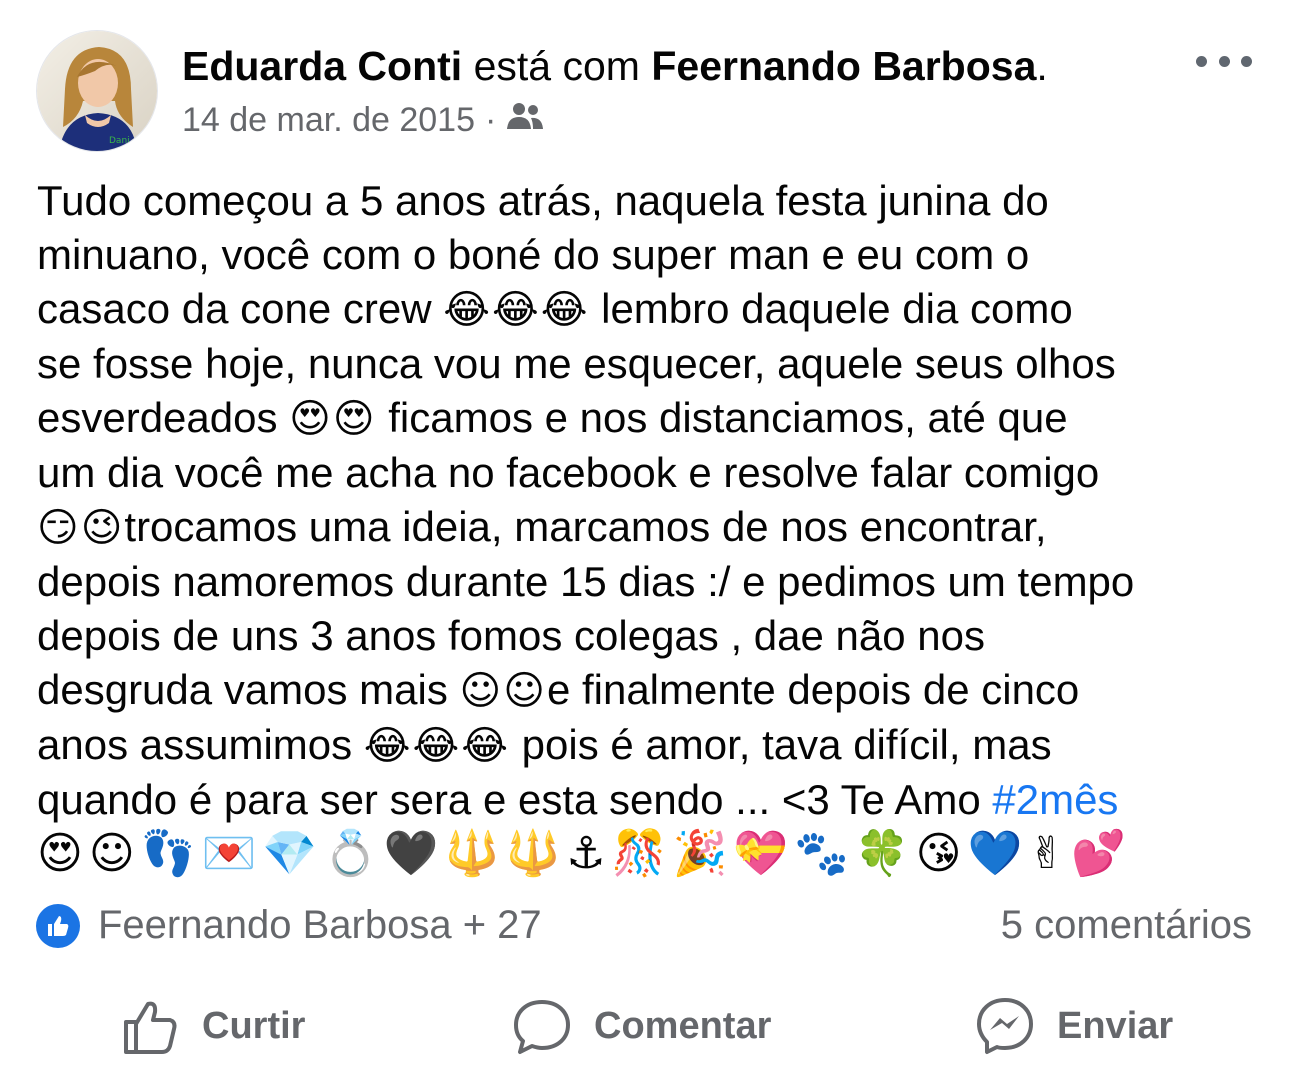 The width and height of the screenshot is (1290, 1076). I want to click on friends-icon, so click(525, 120).